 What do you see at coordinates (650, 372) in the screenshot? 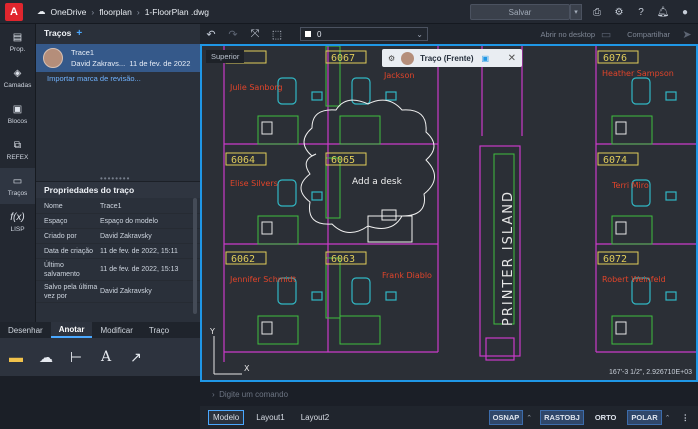
I see `coordinate-readout: 167'-3 1/2", 2.926710E+03` at bounding box center [650, 372].